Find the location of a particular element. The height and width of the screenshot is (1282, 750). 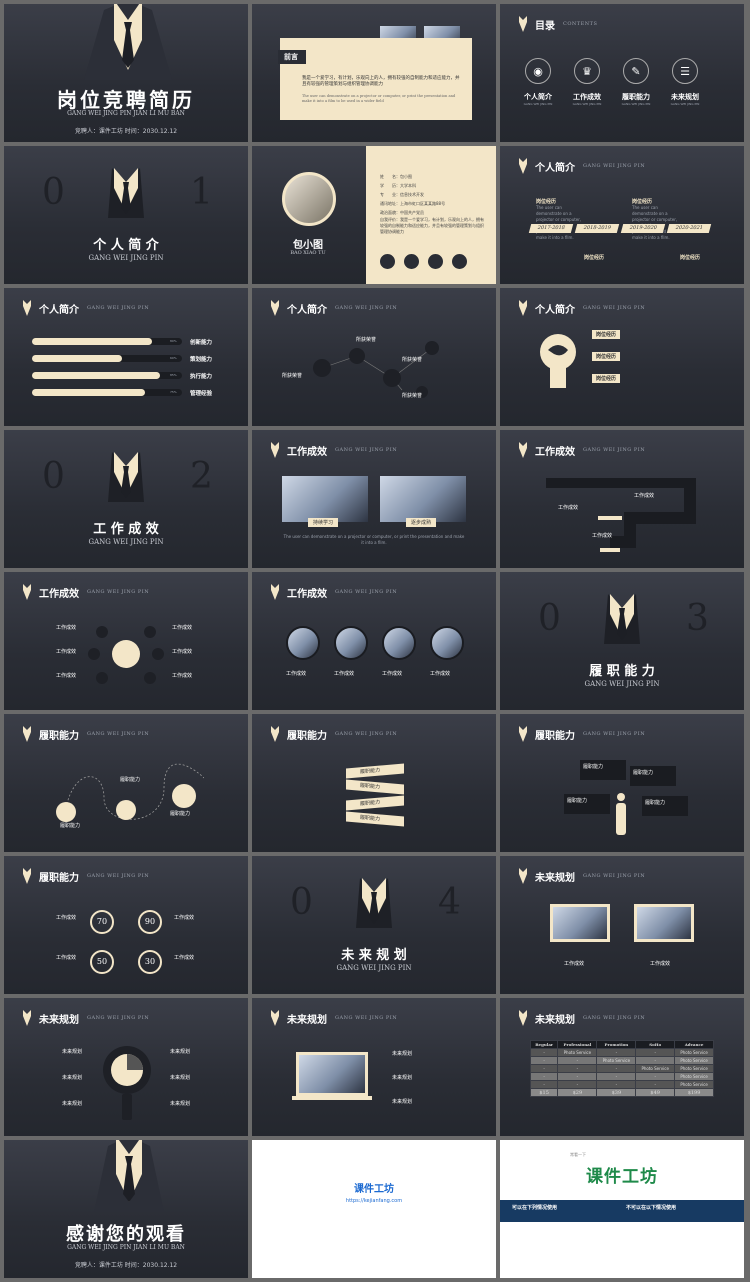

slide-title: 工作成效 is located at coordinates (555, 452).